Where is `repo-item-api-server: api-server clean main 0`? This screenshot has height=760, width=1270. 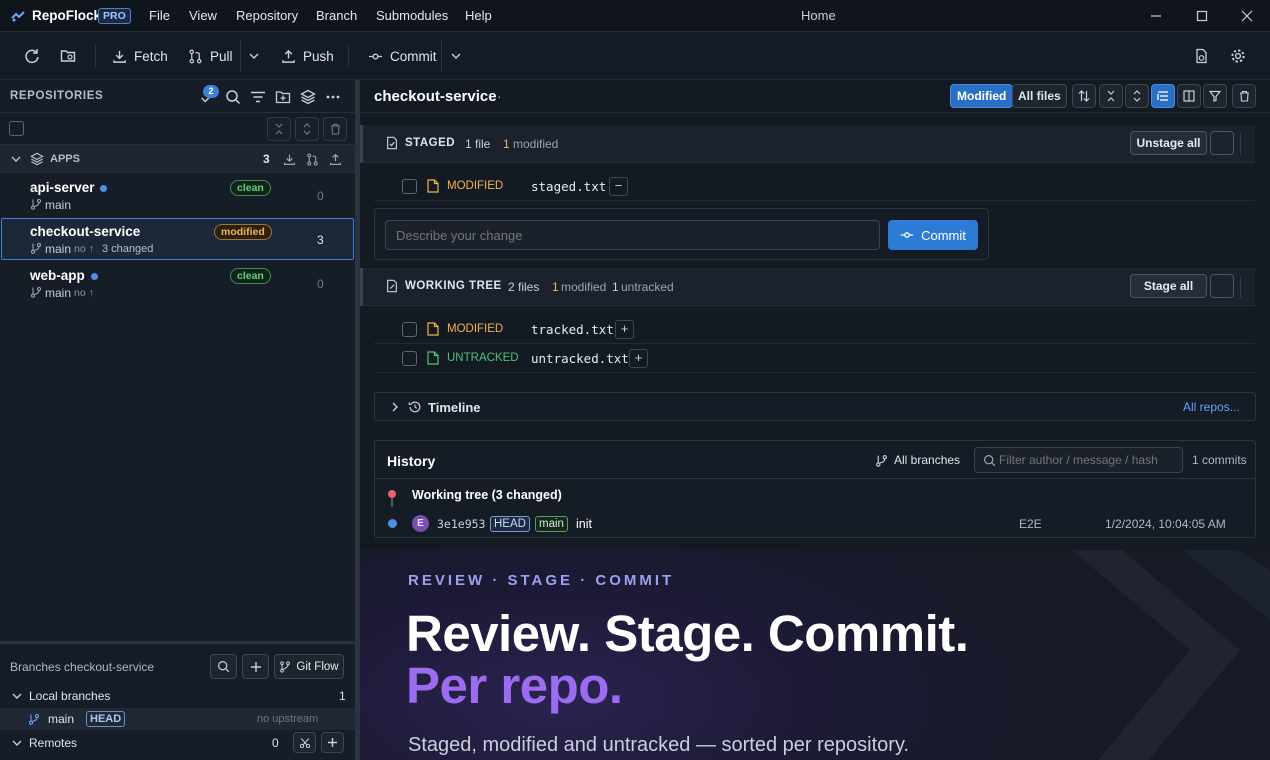 repo-item-api-server: api-server clean main 0 is located at coordinates (177, 196).